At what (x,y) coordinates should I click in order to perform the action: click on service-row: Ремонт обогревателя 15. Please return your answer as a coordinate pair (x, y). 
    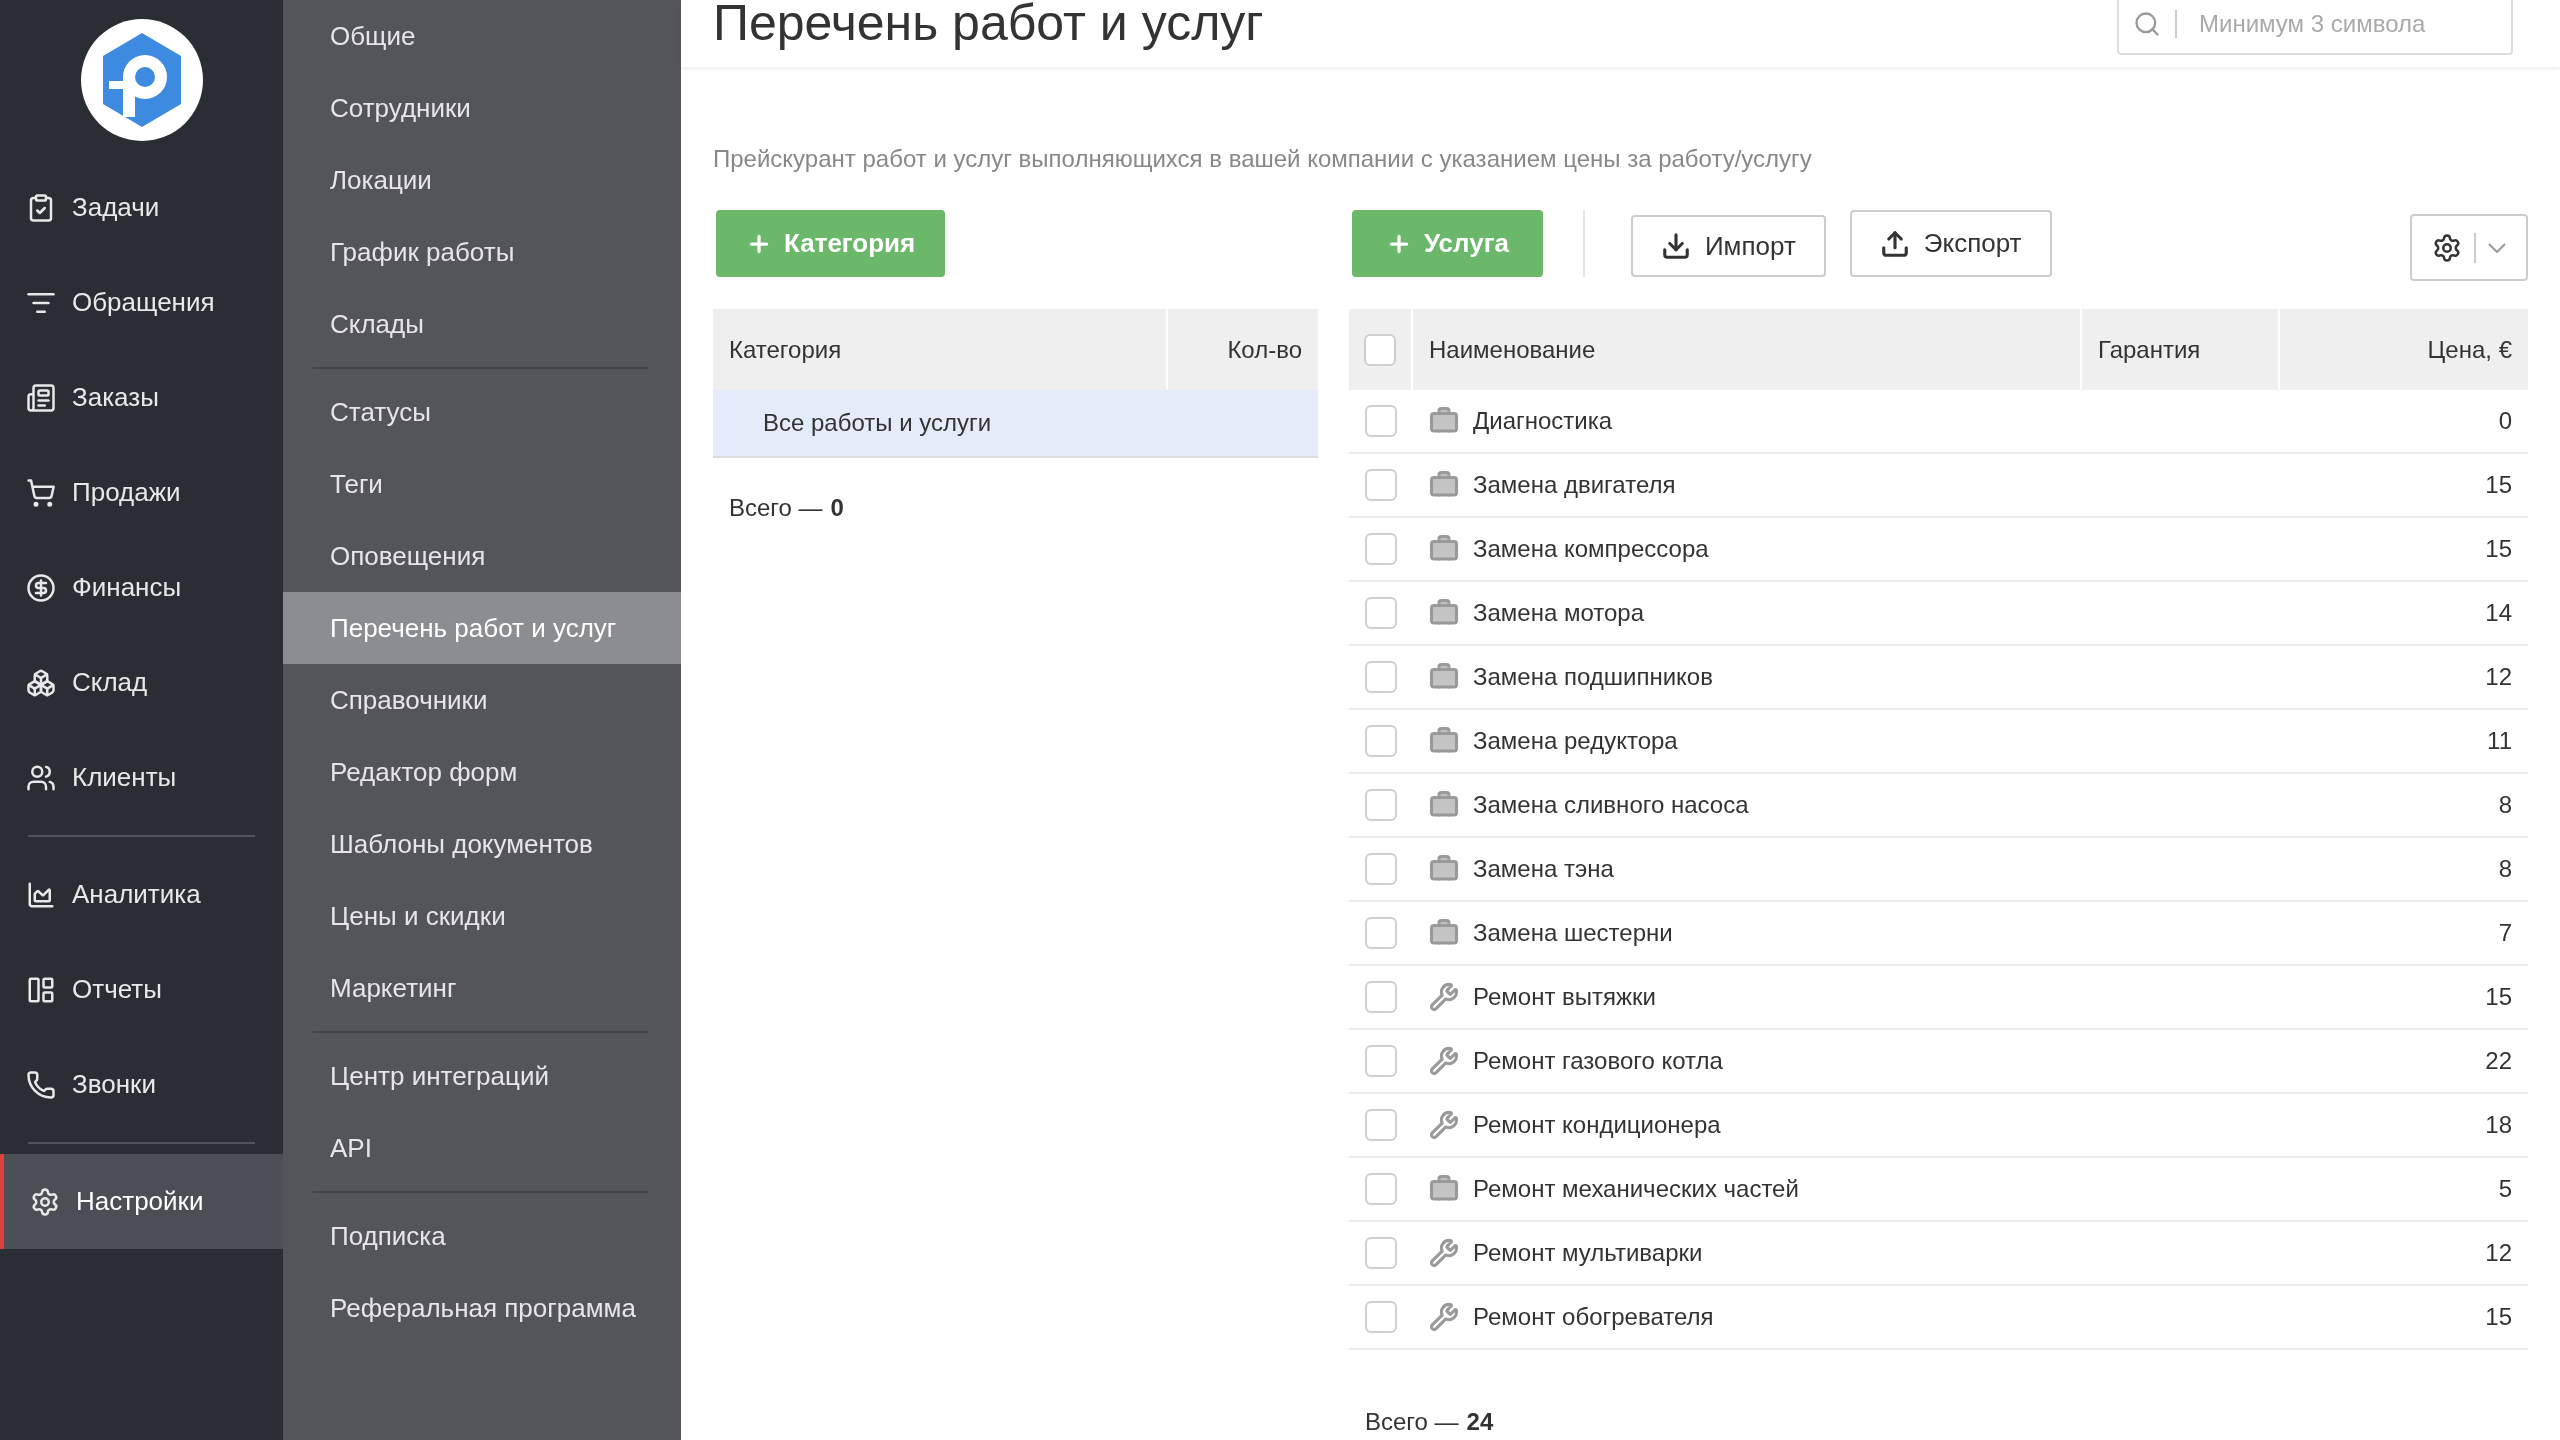
    Looking at the image, I should click on (1938, 1318).